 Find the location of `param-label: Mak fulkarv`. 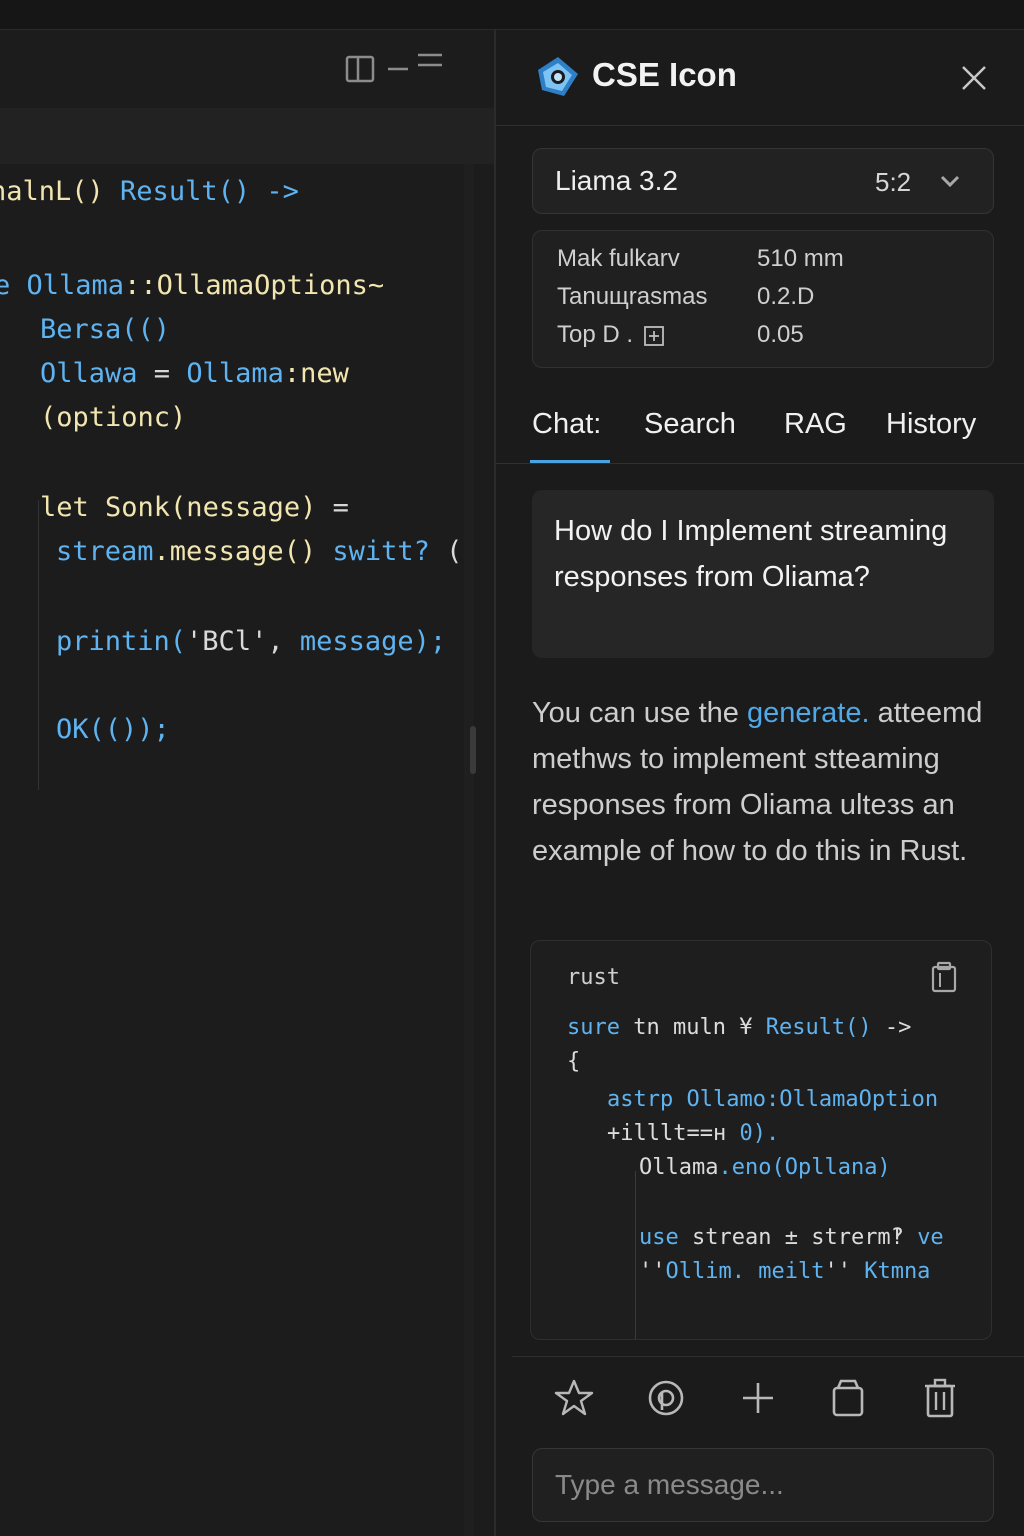

param-label: Mak fulkarv is located at coordinates (618, 258).